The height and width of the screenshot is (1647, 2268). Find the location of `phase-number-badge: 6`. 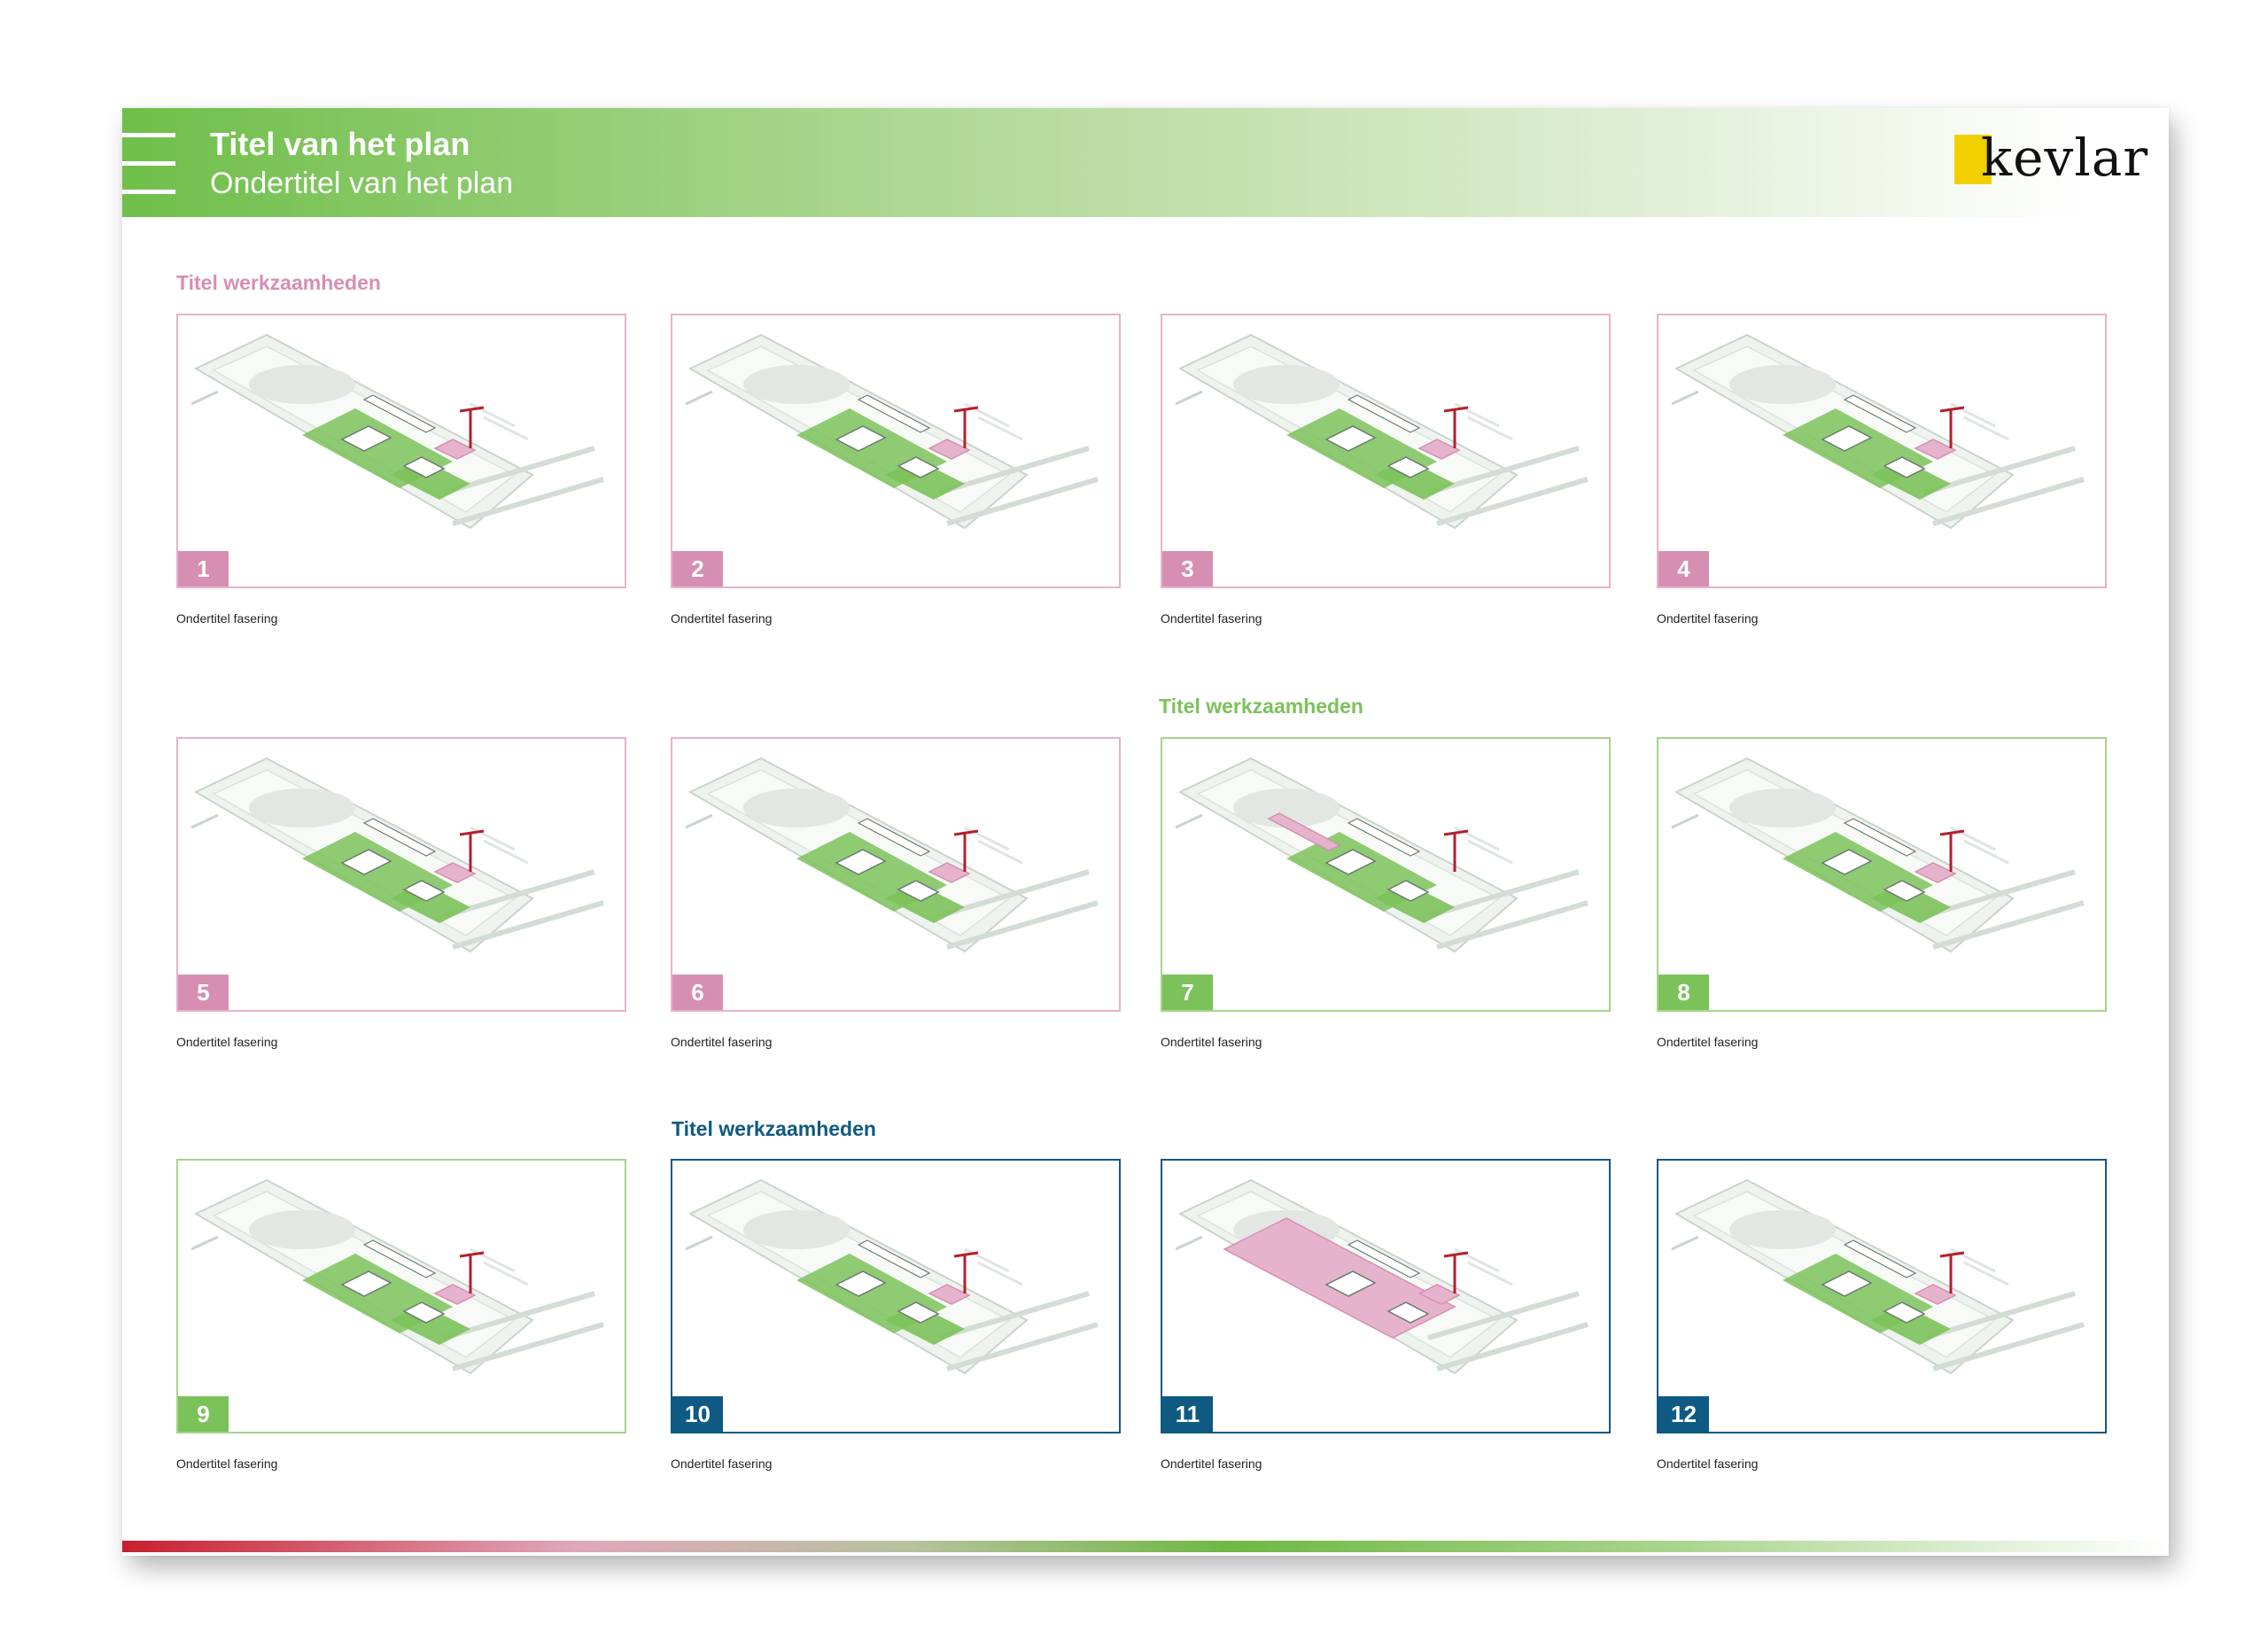

phase-number-badge: 6 is located at coordinates (697, 992).